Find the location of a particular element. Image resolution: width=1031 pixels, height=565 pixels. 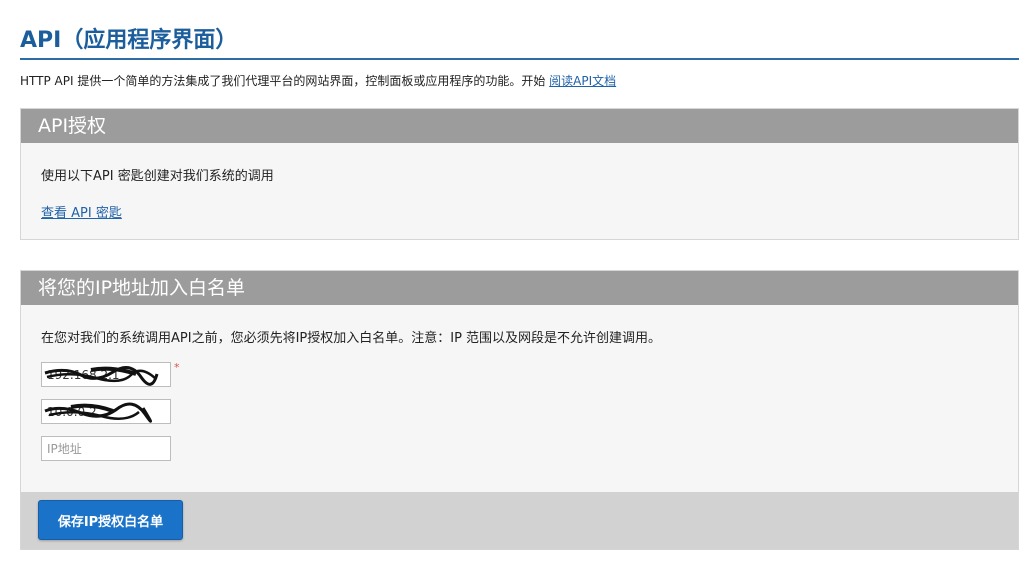

api-auth-description: 使用以下API 密匙创建对我们系统的调用 is located at coordinates (157, 176).